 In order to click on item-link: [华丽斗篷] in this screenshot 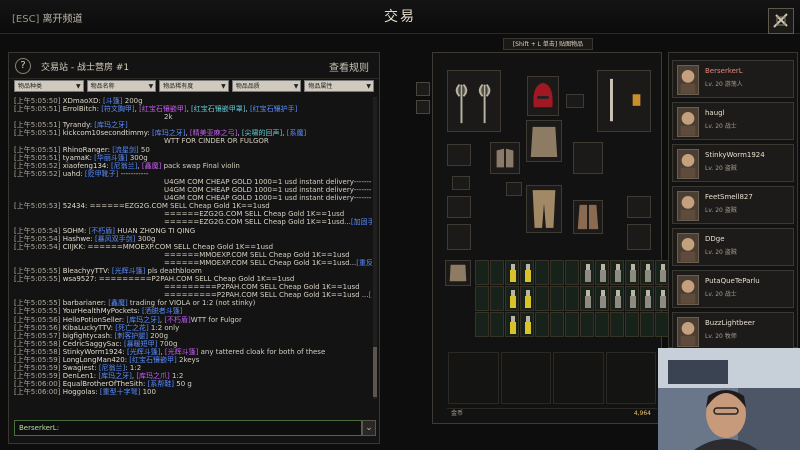, I will do `click(110, 158)`.